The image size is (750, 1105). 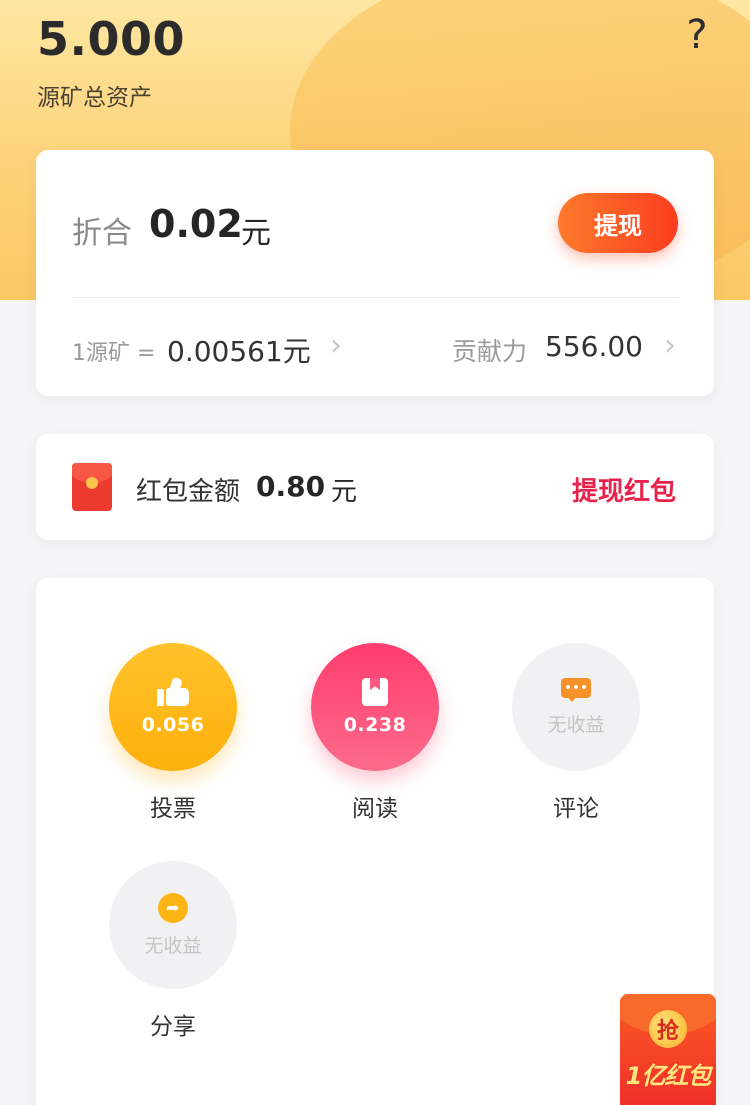 What do you see at coordinates (668, 1049) in the screenshot?
I see `promo-red-packet-badge: 抢 1亿红包` at bounding box center [668, 1049].